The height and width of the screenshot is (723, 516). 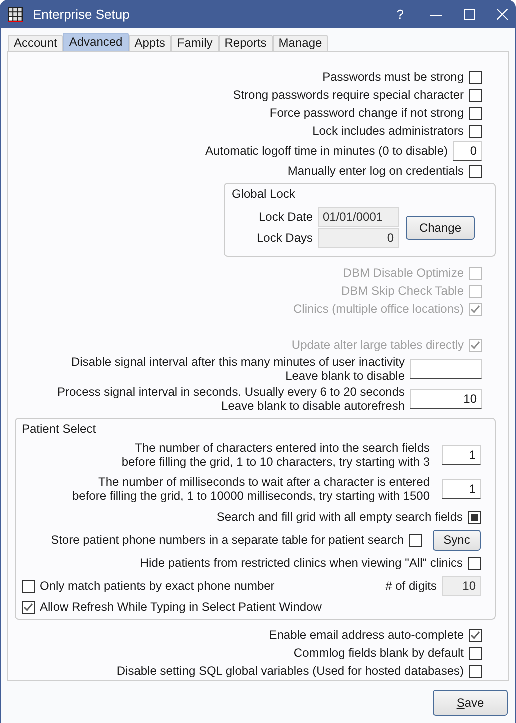 What do you see at coordinates (411, 586) in the screenshot?
I see `field-label: # of digits` at bounding box center [411, 586].